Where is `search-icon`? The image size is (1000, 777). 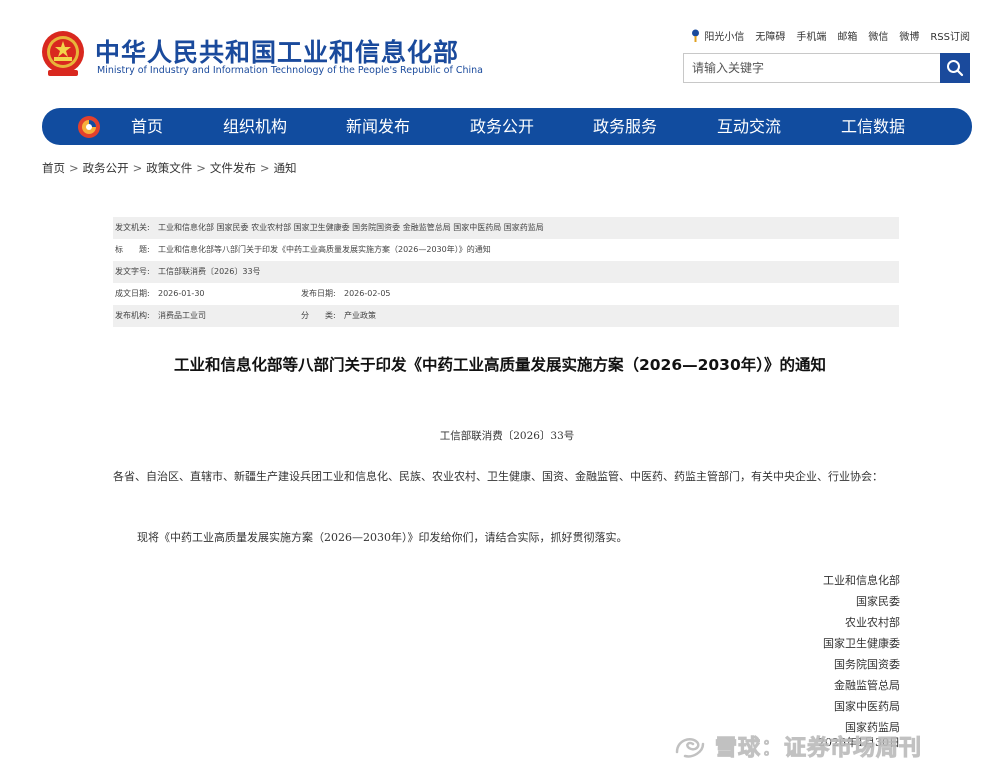
search-icon is located at coordinates (955, 68).